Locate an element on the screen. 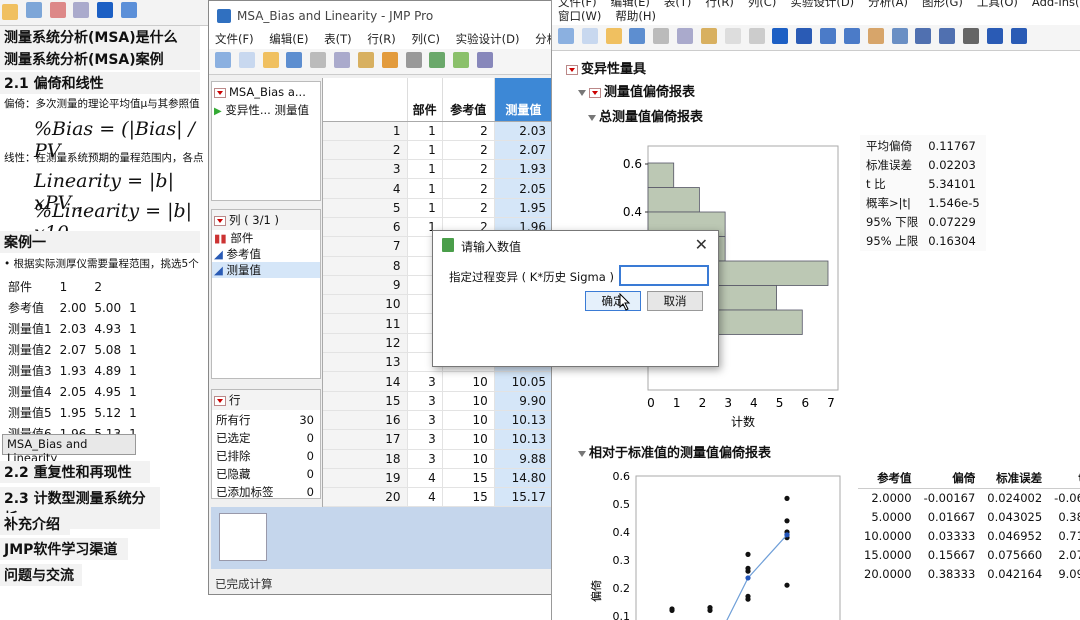 This screenshot has width=1080, height=620. menu-doe: 实验设计(D) is located at coordinates (488, 39).